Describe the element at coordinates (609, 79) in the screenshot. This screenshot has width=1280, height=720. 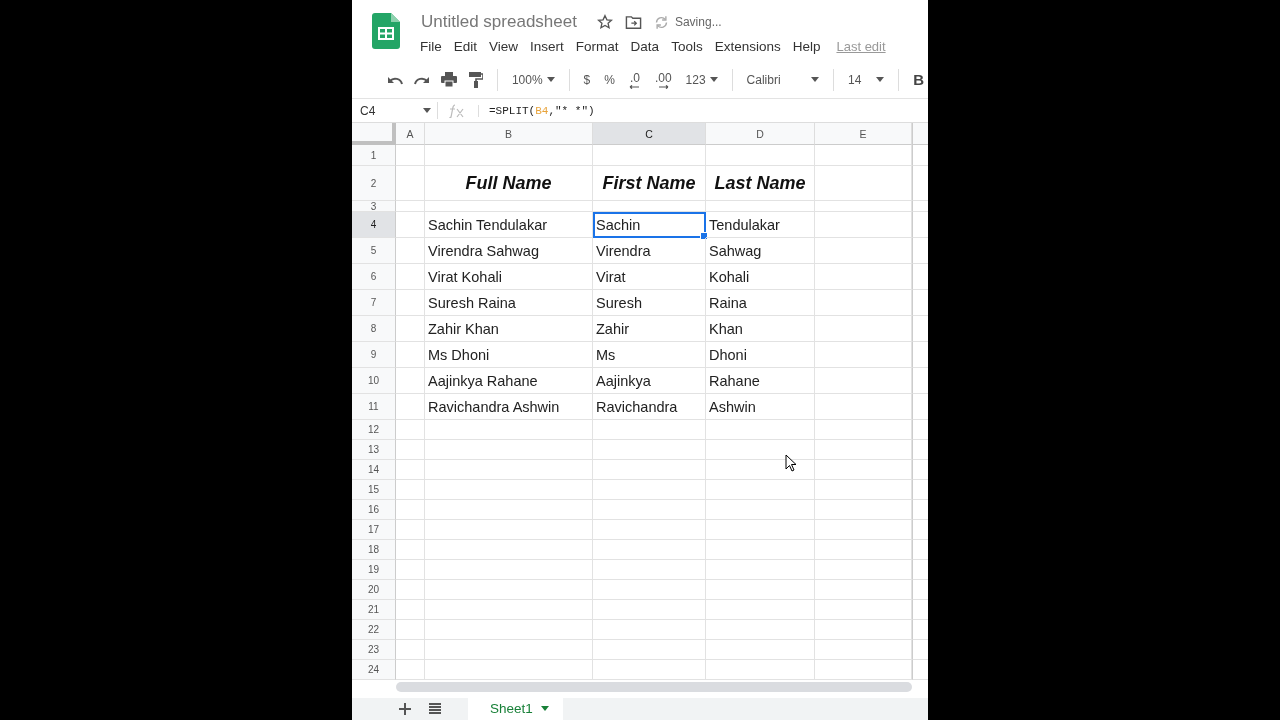
I see `format-button: %` at that location.